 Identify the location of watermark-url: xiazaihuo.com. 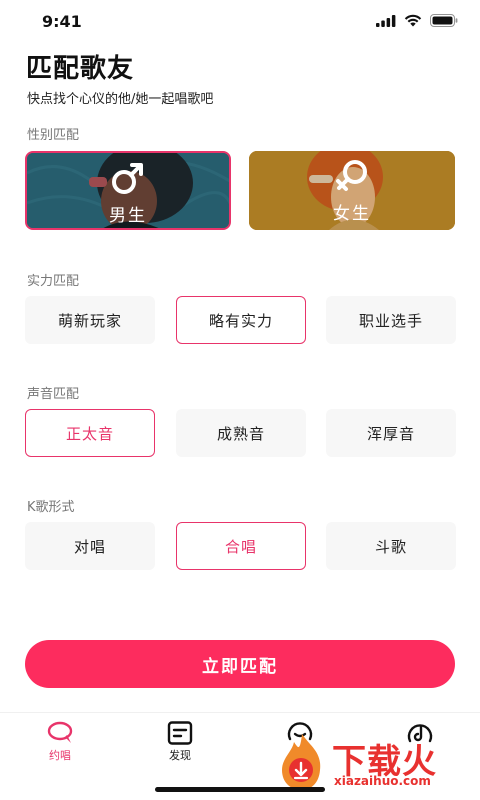
(382, 781).